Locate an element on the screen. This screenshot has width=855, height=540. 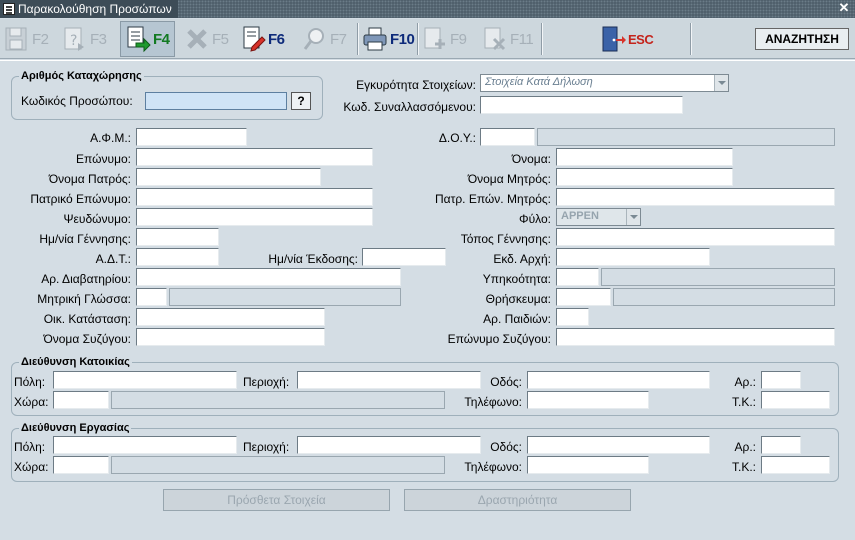
toolbar-button-label: F7 is located at coordinates (338, 39).